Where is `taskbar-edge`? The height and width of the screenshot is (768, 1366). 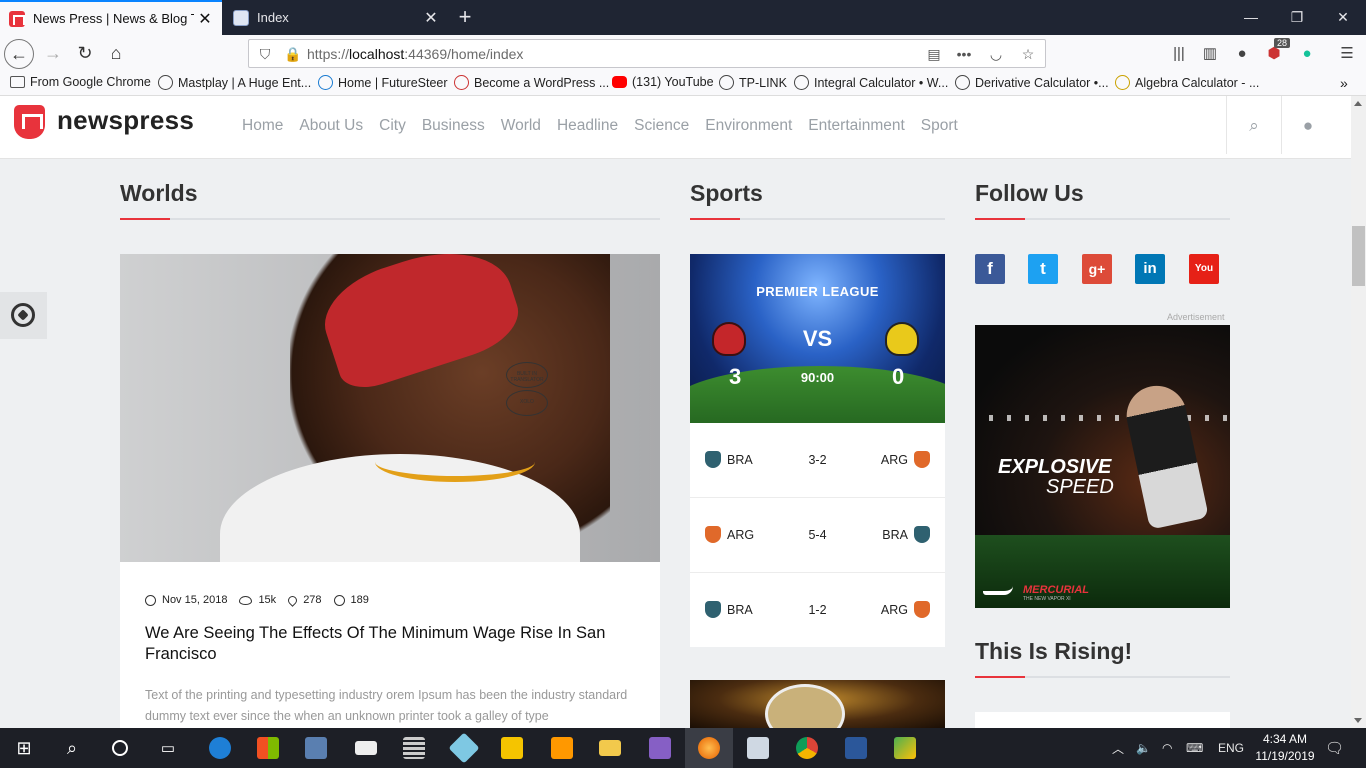
taskbar-edge is located at coordinates (220, 748).